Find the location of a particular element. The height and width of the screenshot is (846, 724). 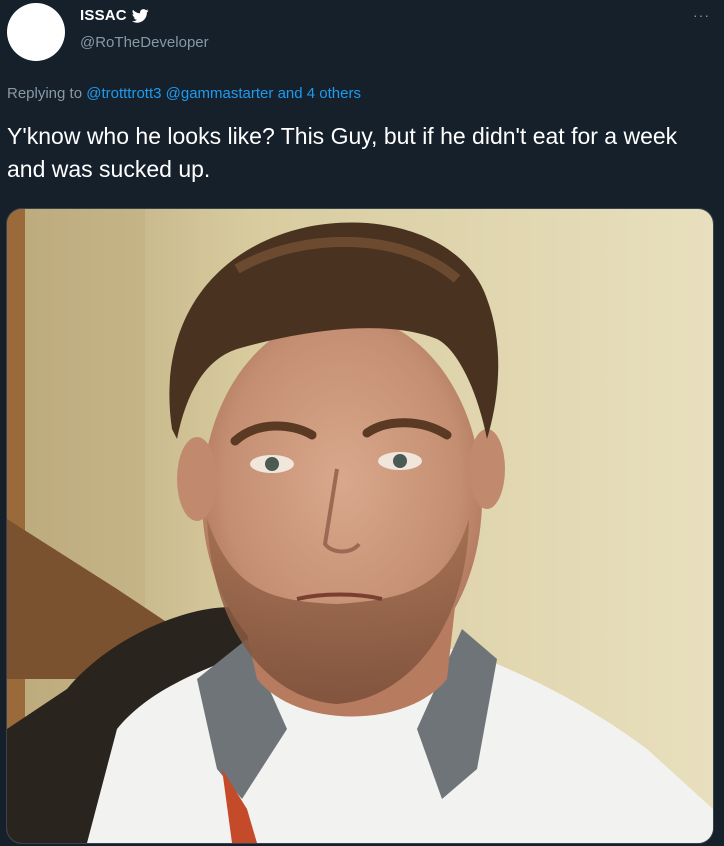

author-name-row: ISSAC is located at coordinates (114, 15).